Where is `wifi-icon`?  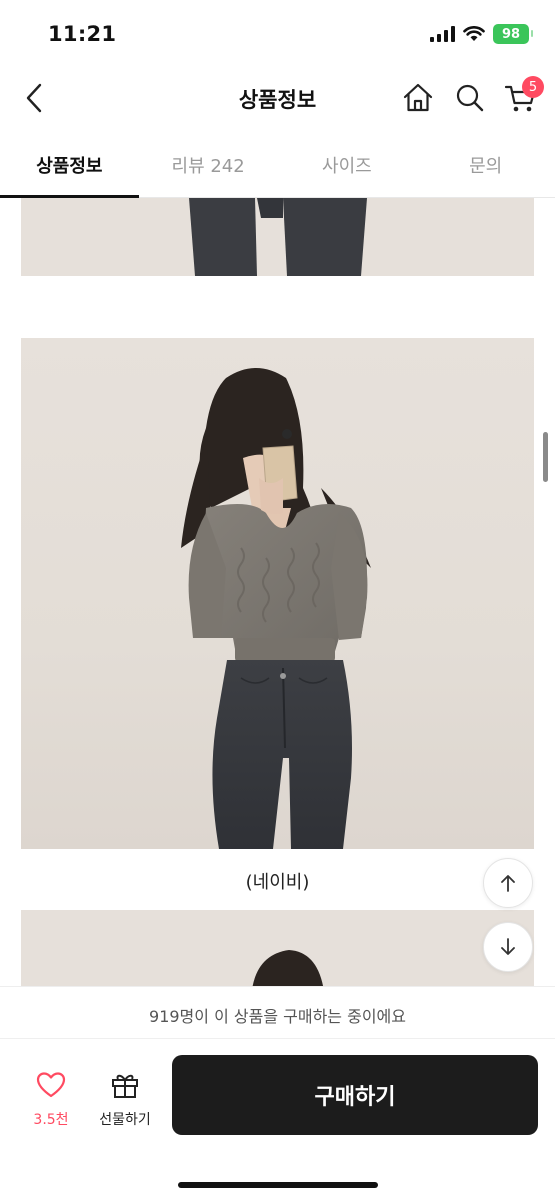 wifi-icon is located at coordinates (474, 33).